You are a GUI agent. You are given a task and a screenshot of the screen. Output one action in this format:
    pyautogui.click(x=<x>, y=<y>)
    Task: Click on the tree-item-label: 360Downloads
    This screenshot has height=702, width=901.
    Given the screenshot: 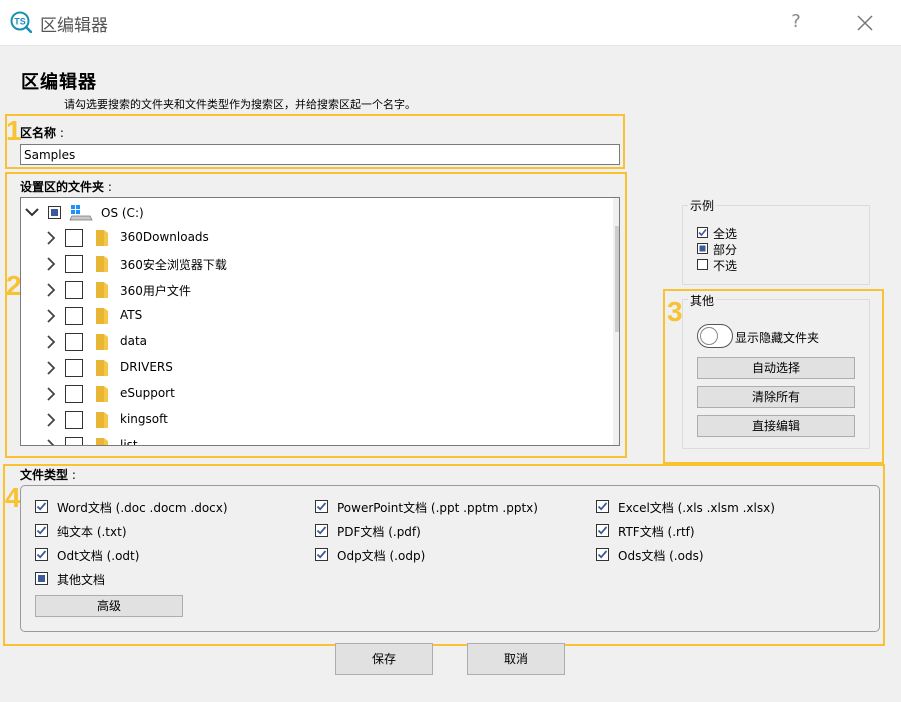 What is the action you would take?
    pyautogui.click(x=164, y=237)
    